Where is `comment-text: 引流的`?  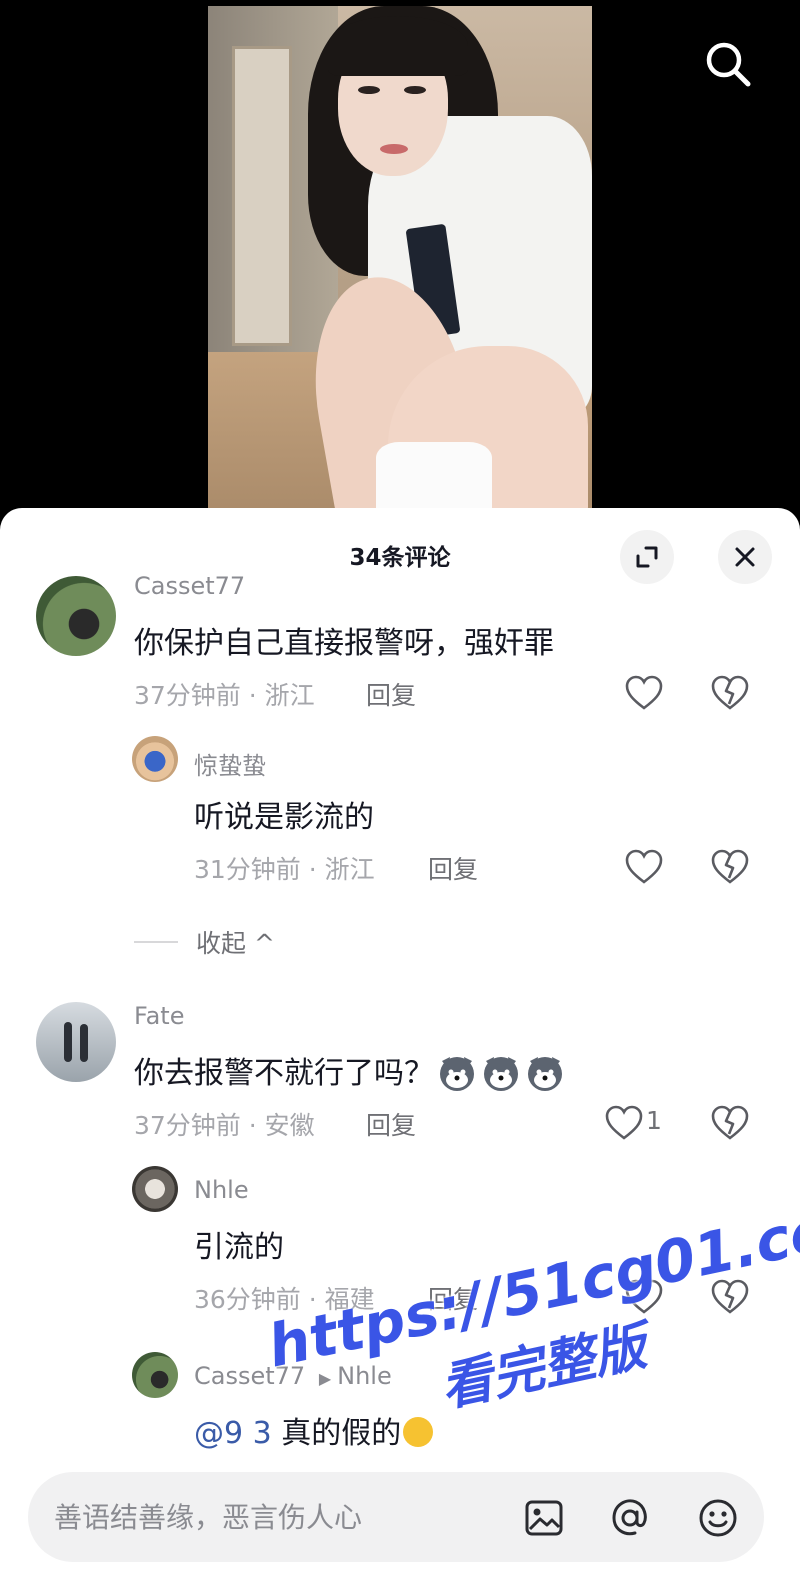
comment-text: 引流的 is located at coordinates (239, 1247).